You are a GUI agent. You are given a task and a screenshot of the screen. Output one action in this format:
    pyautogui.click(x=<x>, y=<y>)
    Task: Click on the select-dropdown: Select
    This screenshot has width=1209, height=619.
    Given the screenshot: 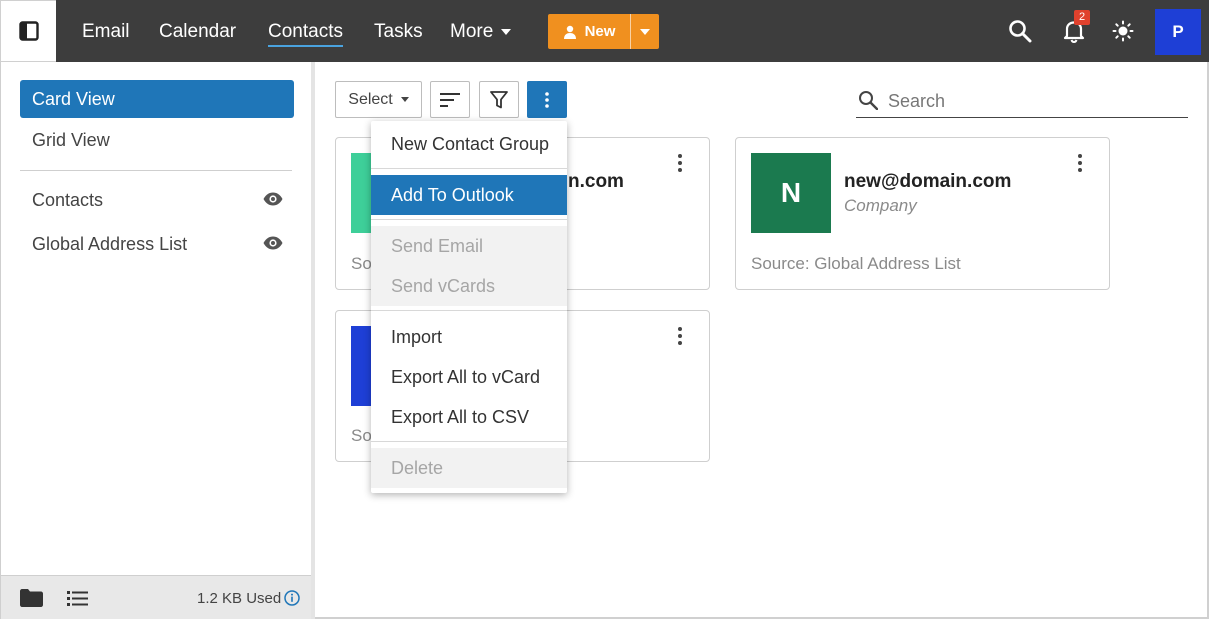 What is the action you would take?
    pyautogui.click(x=378, y=99)
    